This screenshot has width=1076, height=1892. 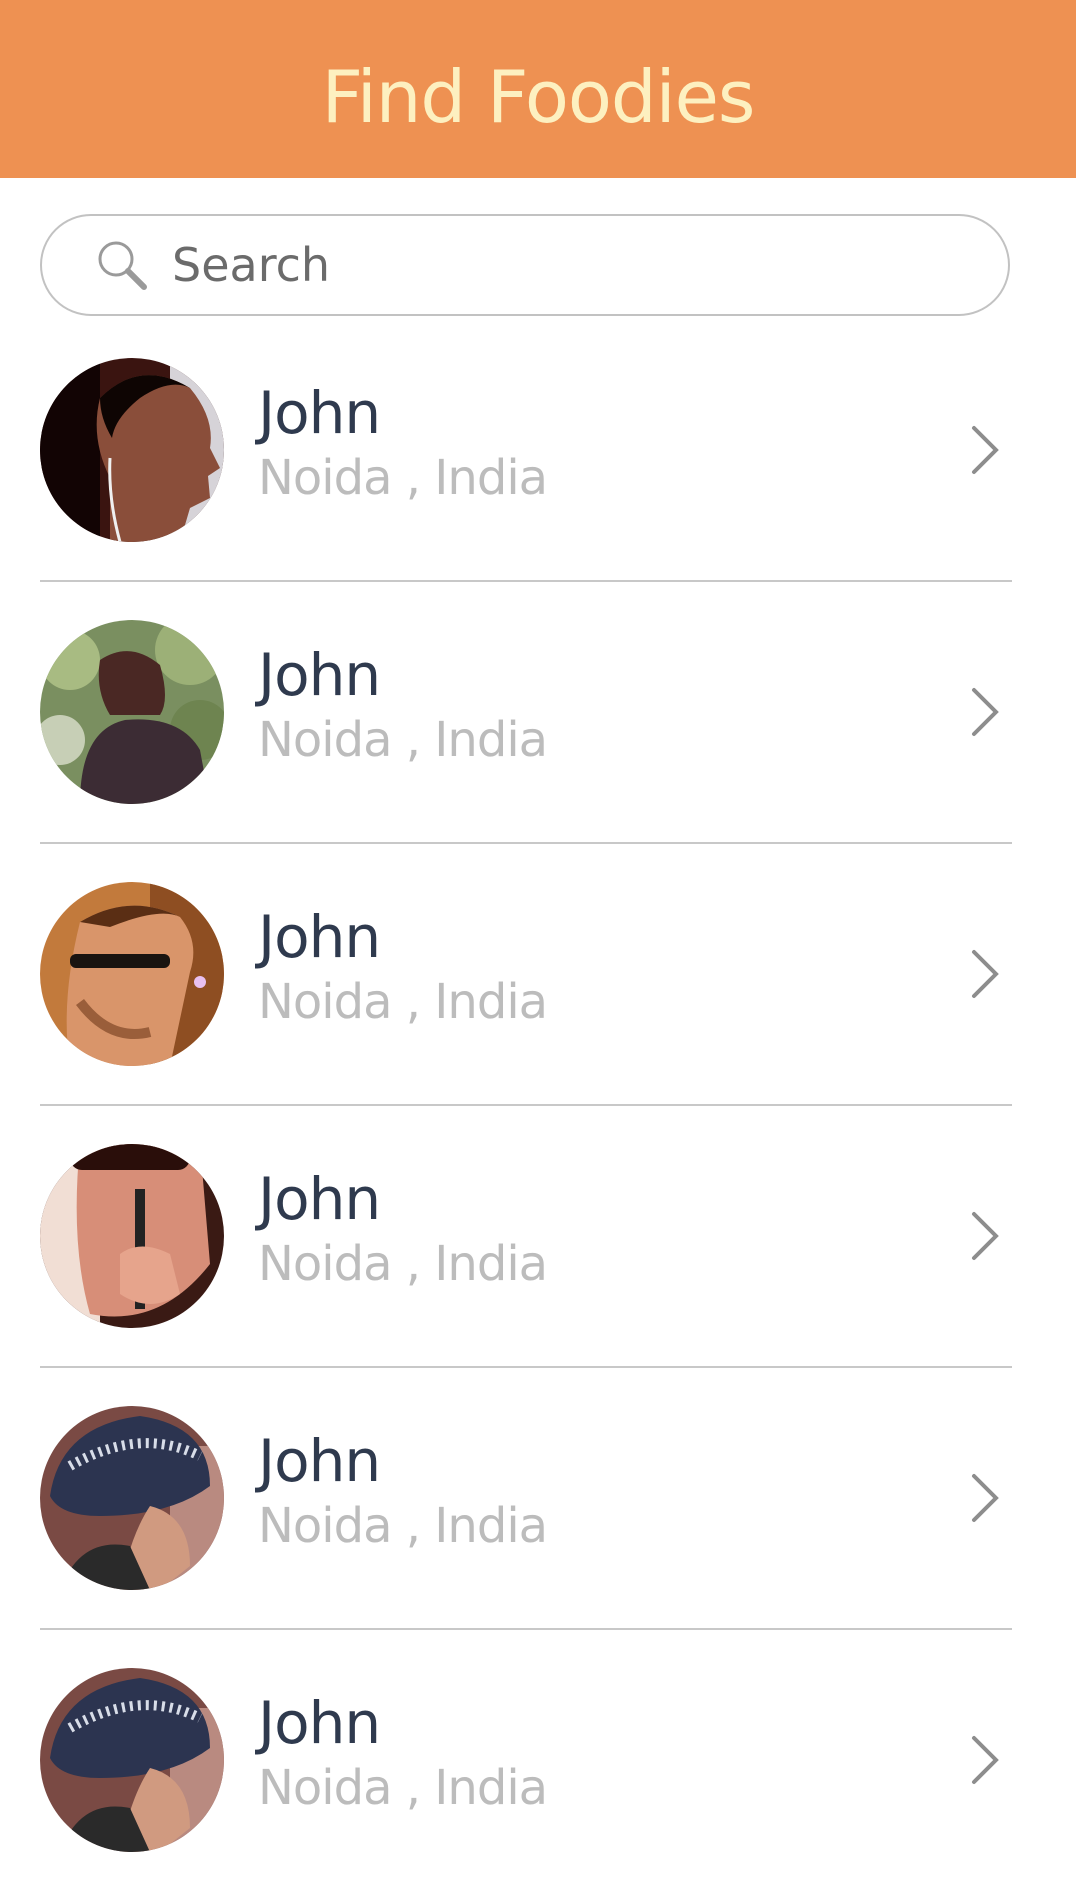 I want to click on search-input, so click(x=552, y=265).